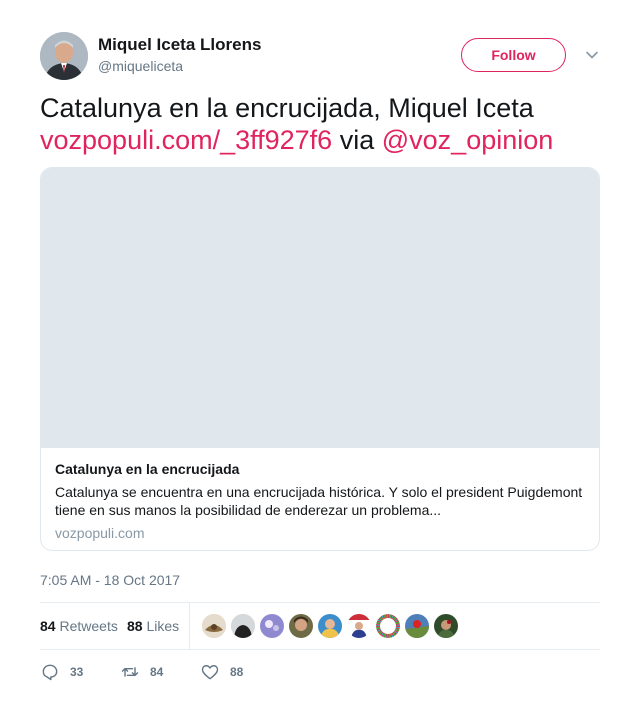 The height and width of the screenshot is (711, 640). I want to click on author-handle: @miqueliceta, so click(140, 66).